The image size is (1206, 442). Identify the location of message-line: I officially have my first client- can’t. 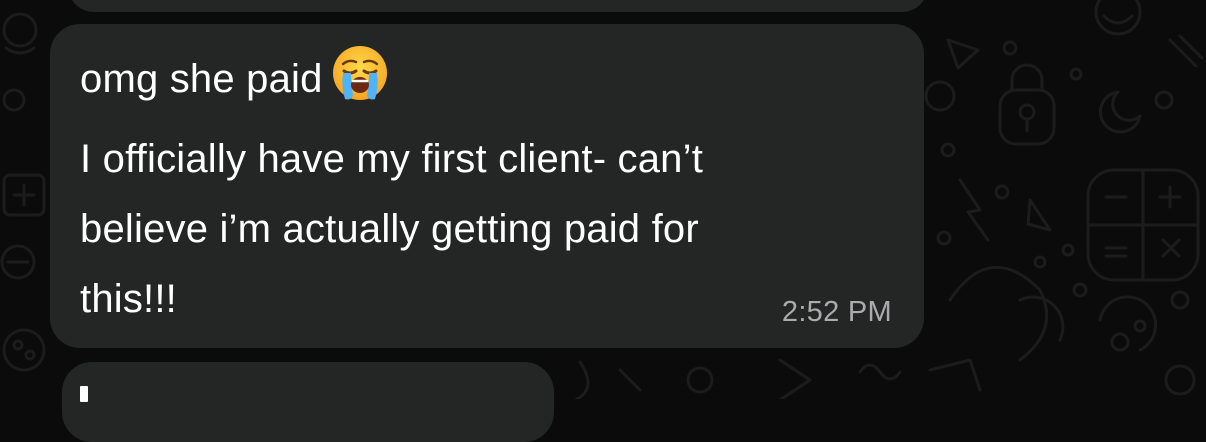
(392, 159).